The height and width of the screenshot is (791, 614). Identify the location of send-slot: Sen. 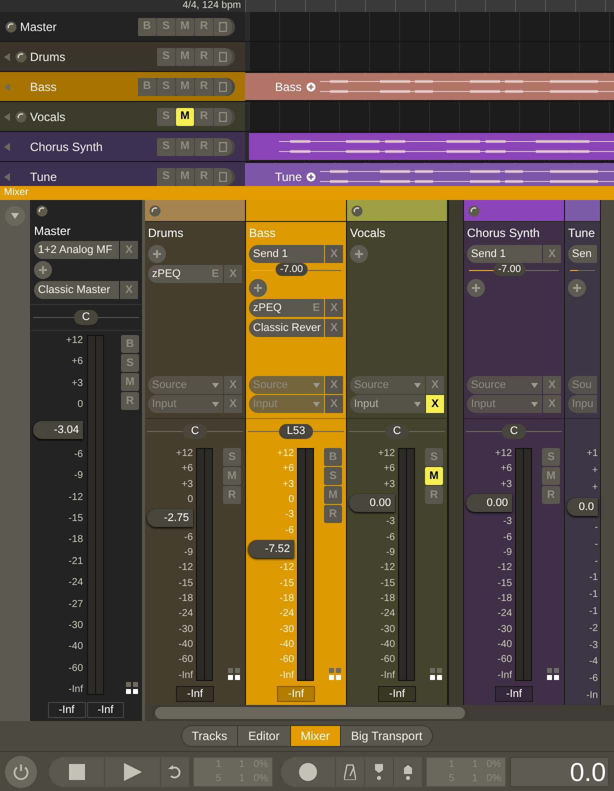
(582, 254).